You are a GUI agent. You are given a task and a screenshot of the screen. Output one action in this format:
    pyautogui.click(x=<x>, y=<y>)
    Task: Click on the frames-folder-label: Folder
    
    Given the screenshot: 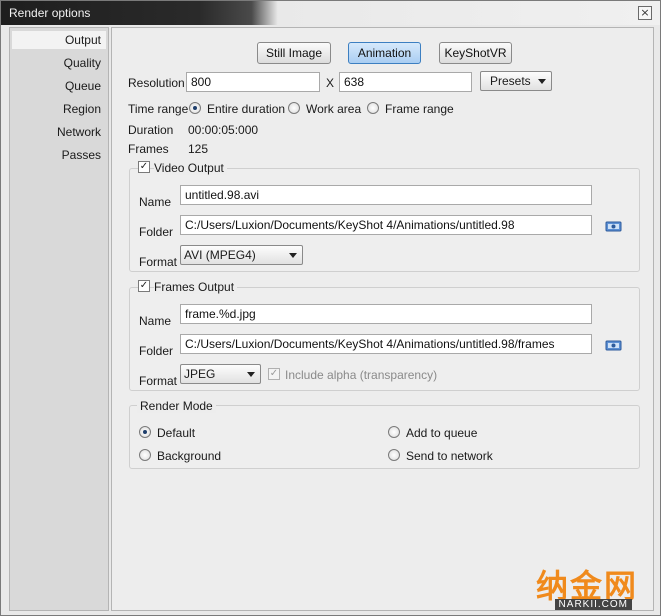 What is the action you would take?
    pyautogui.click(x=156, y=351)
    